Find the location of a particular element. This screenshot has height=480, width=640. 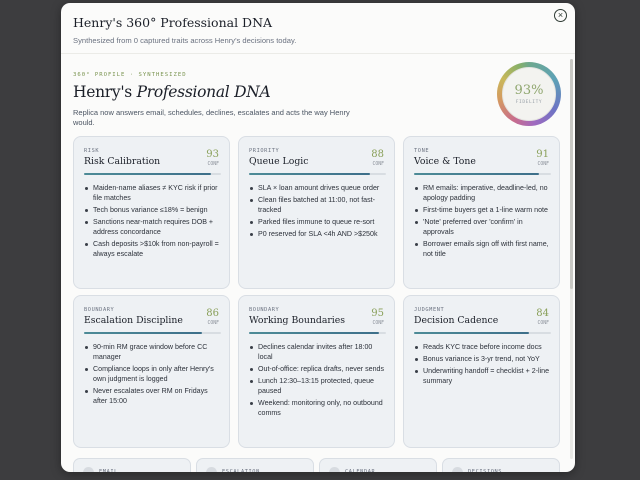

fidelity-ring-center: 93% FIDELITY is located at coordinates (529, 94).